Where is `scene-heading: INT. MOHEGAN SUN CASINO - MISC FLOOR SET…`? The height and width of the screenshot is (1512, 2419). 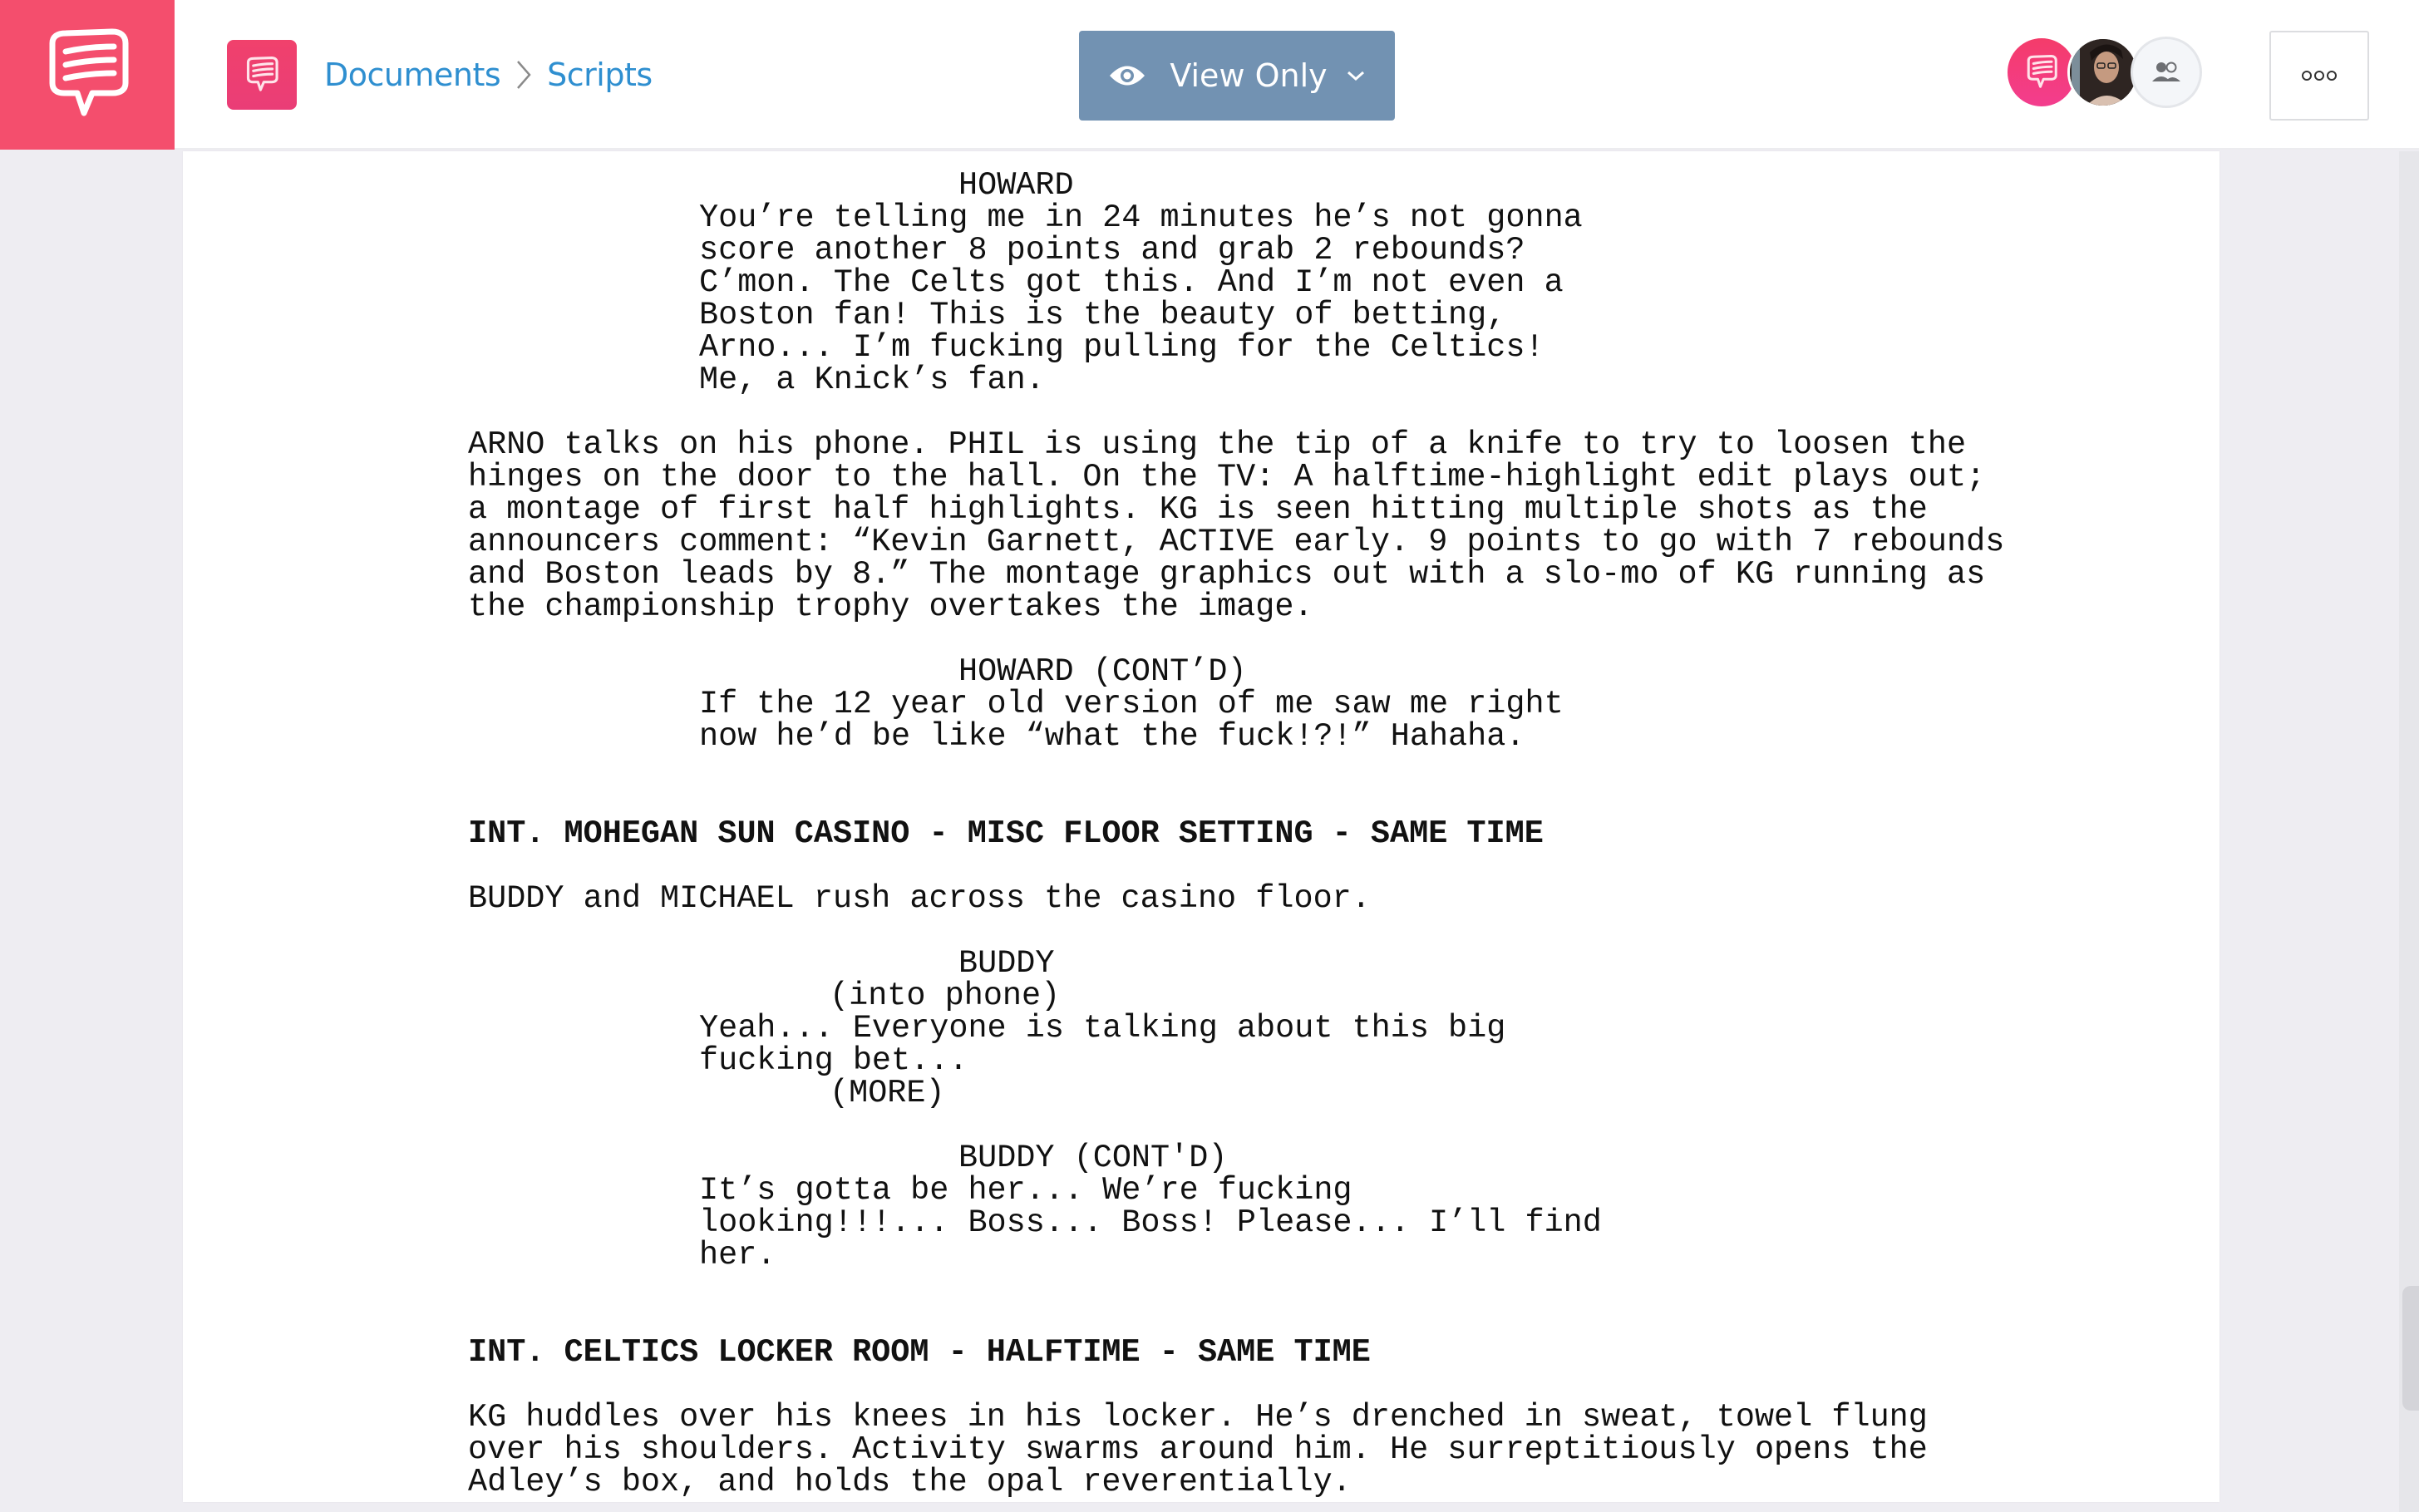 scene-heading: INT. MOHEGAN SUN CASINO - MISC FLOOR SET… is located at coordinates (1006, 834).